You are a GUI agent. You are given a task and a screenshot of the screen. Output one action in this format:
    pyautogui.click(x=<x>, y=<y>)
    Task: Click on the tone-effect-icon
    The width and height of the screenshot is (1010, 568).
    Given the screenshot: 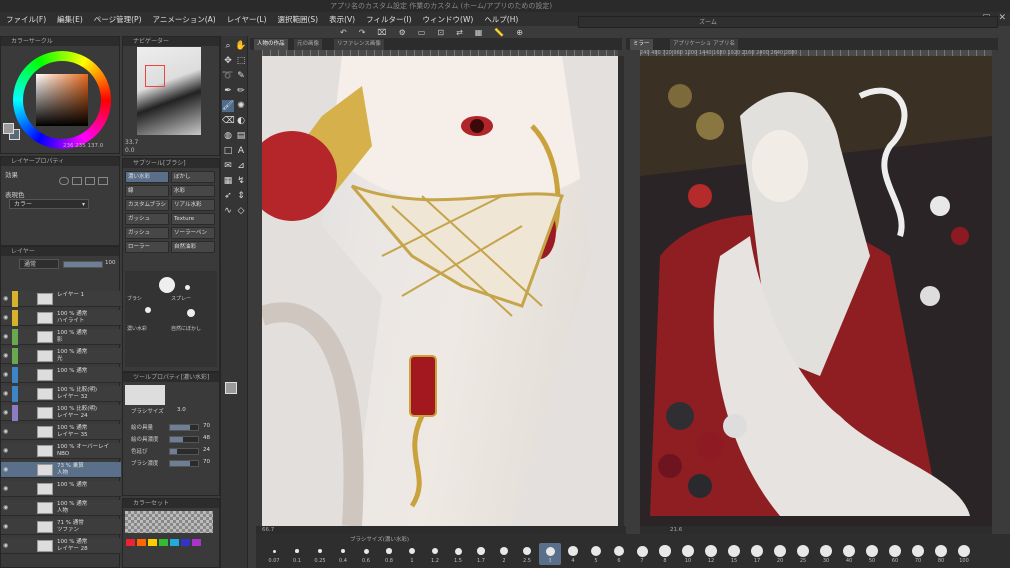 What is the action you would take?
    pyautogui.click(x=77, y=181)
    